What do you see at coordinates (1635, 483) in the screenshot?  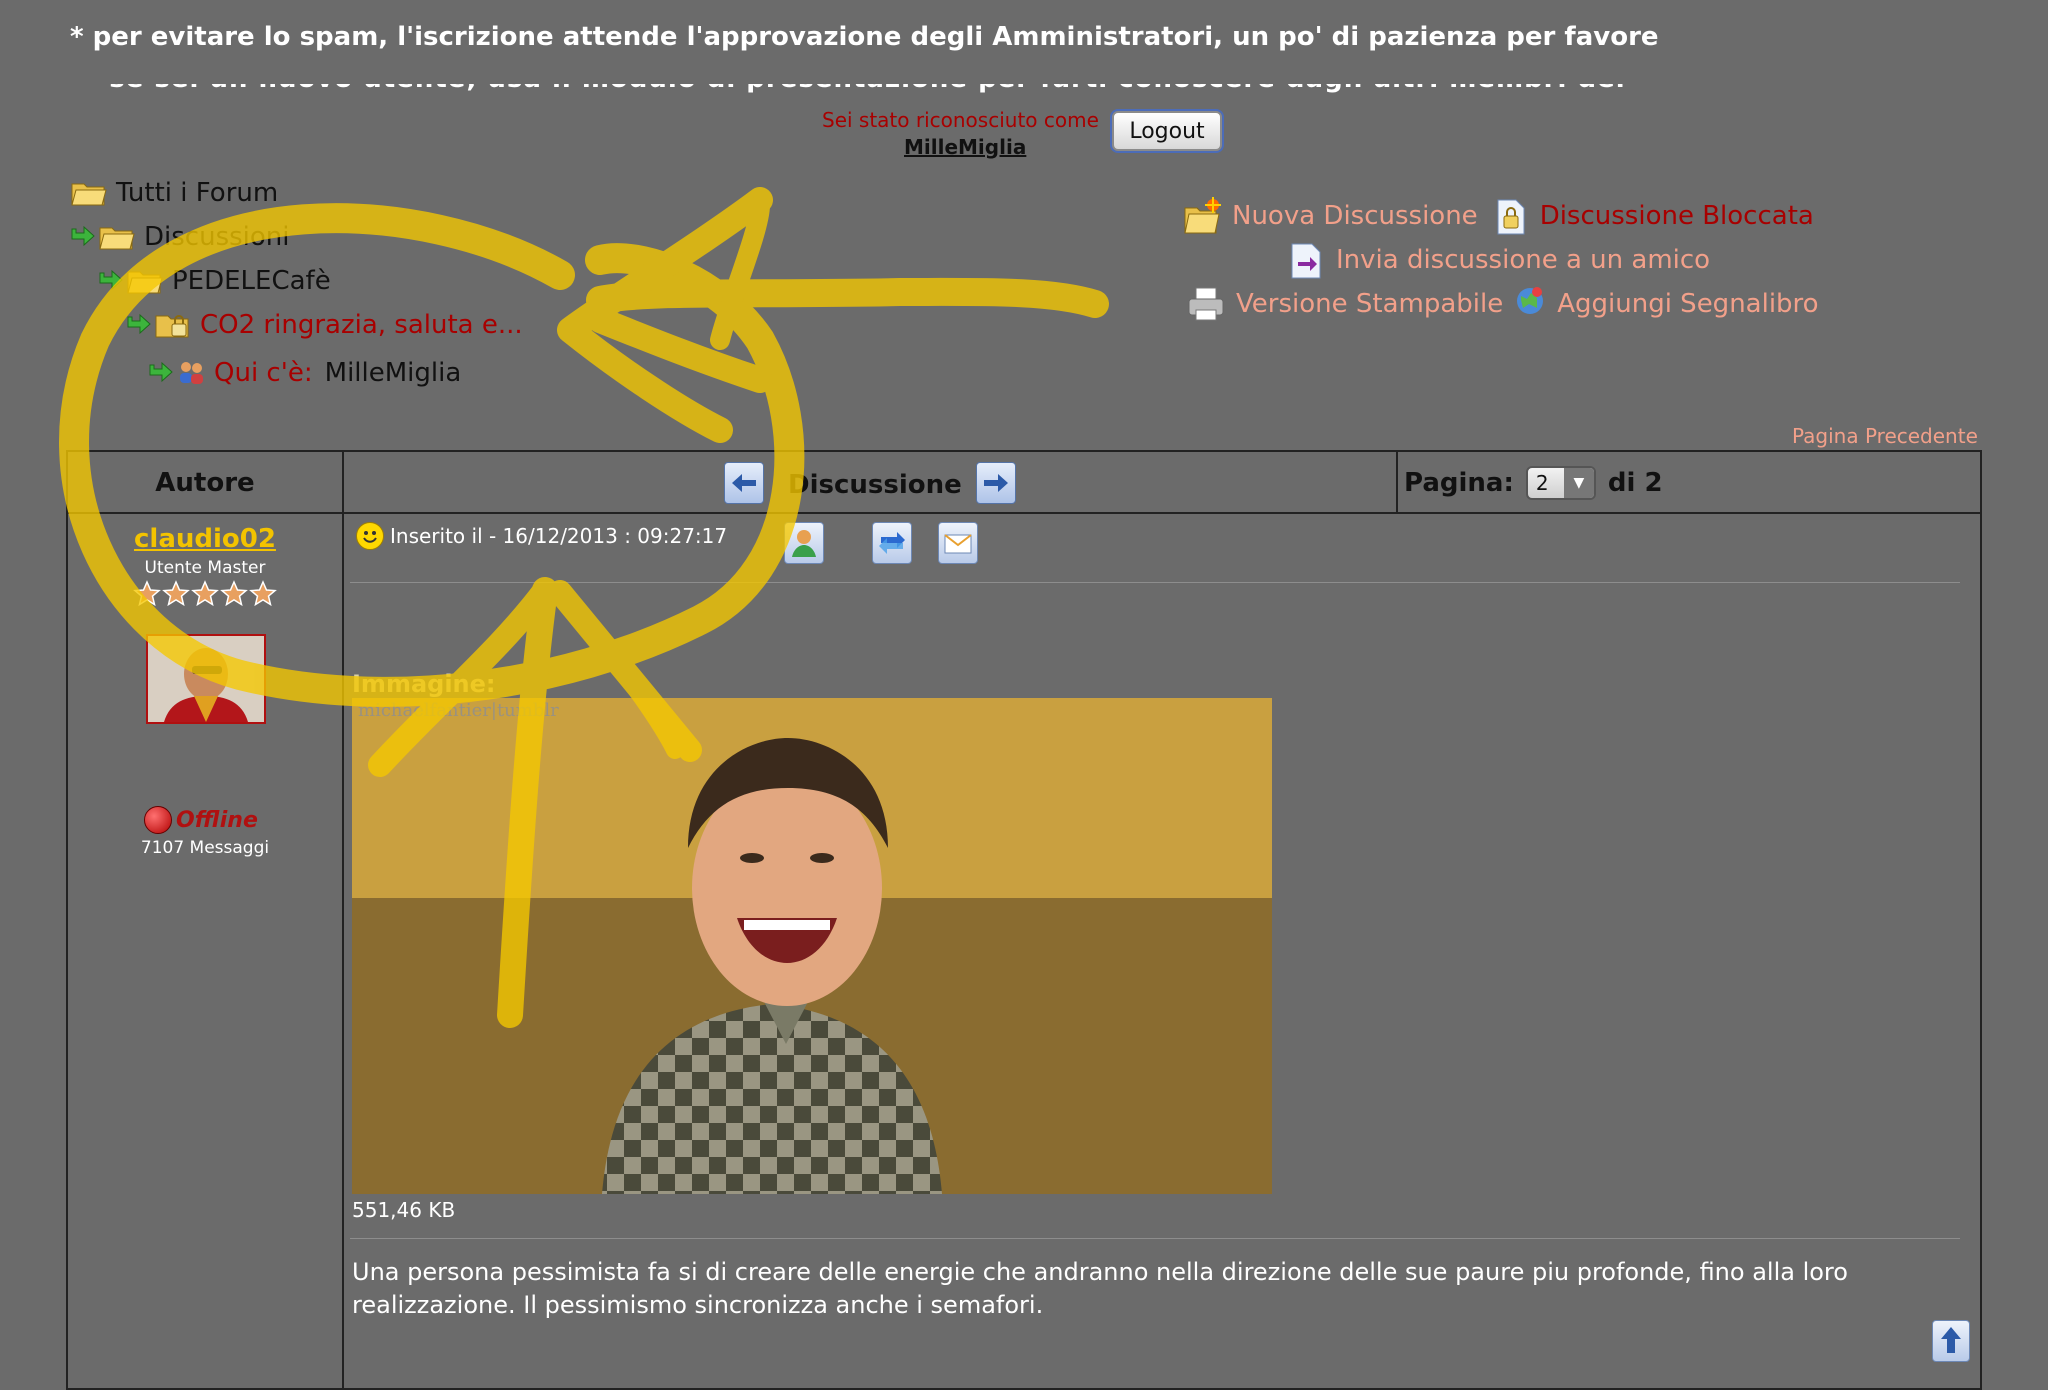 I see `page-total: di 2` at bounding box center [1635, 483].